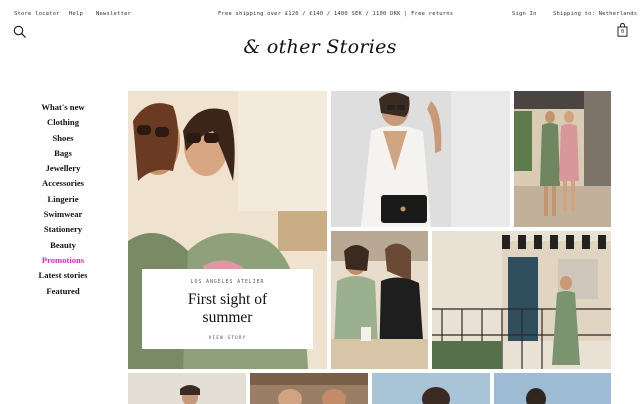 The height and width of the screenshot is (404, 640). I want to click on shopping-bag-icon: 0, so click(622, 30).